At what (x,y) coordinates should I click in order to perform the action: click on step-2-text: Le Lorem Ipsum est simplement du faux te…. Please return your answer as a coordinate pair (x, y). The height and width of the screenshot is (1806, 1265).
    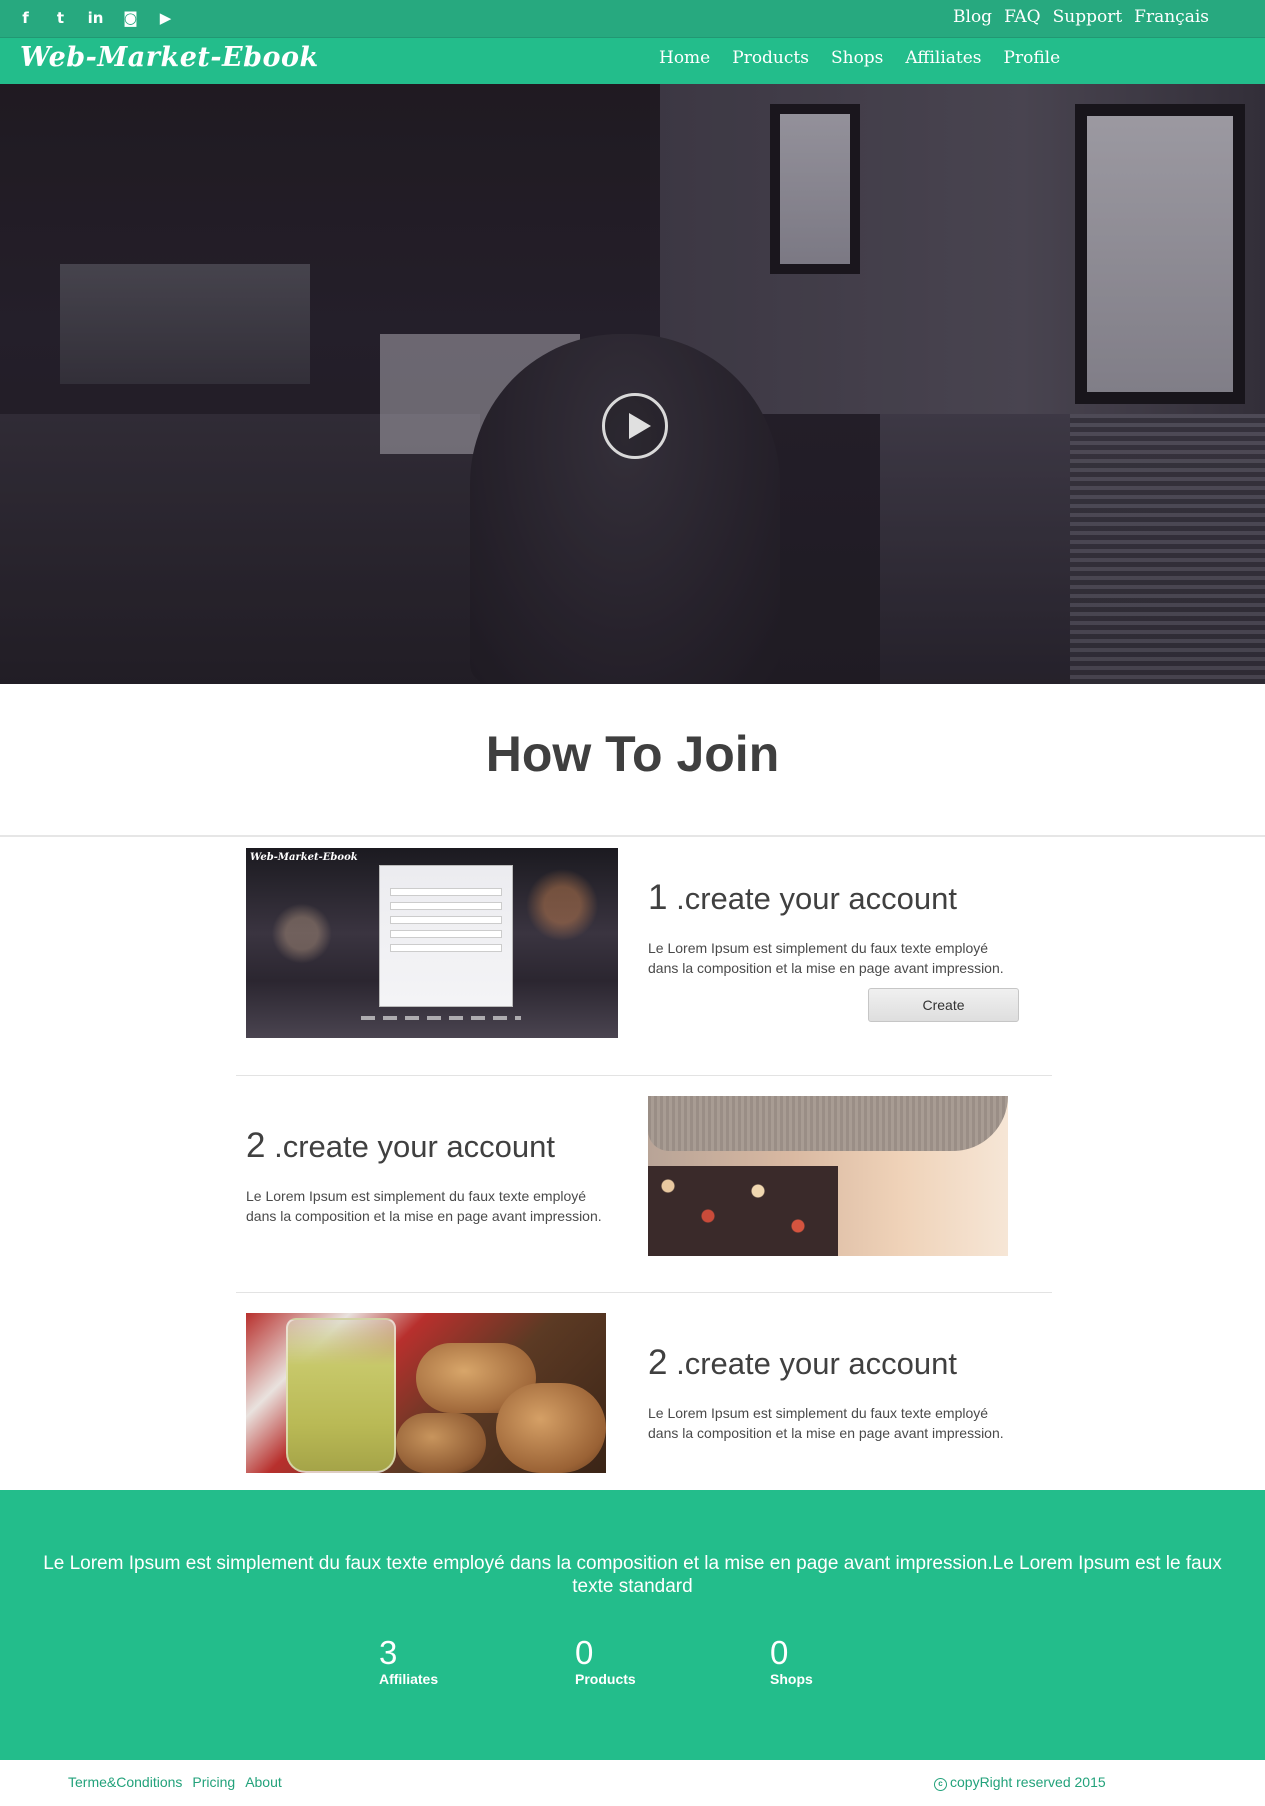
    Looking at the image, I should click on (424, 1206).